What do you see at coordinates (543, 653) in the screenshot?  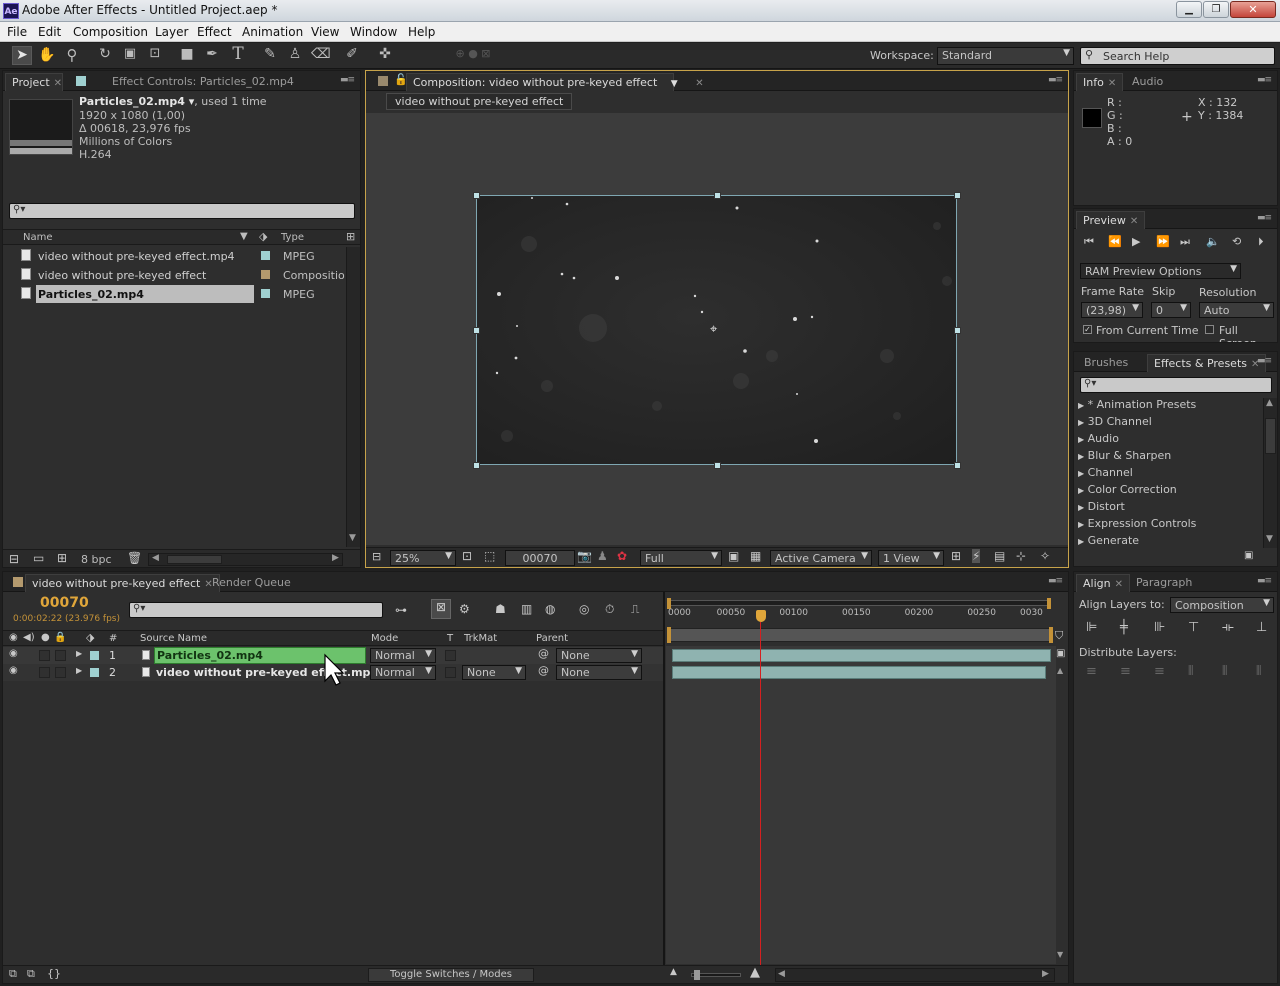 I see `pickwhip-icon: @` at bounding box center [543, 653].